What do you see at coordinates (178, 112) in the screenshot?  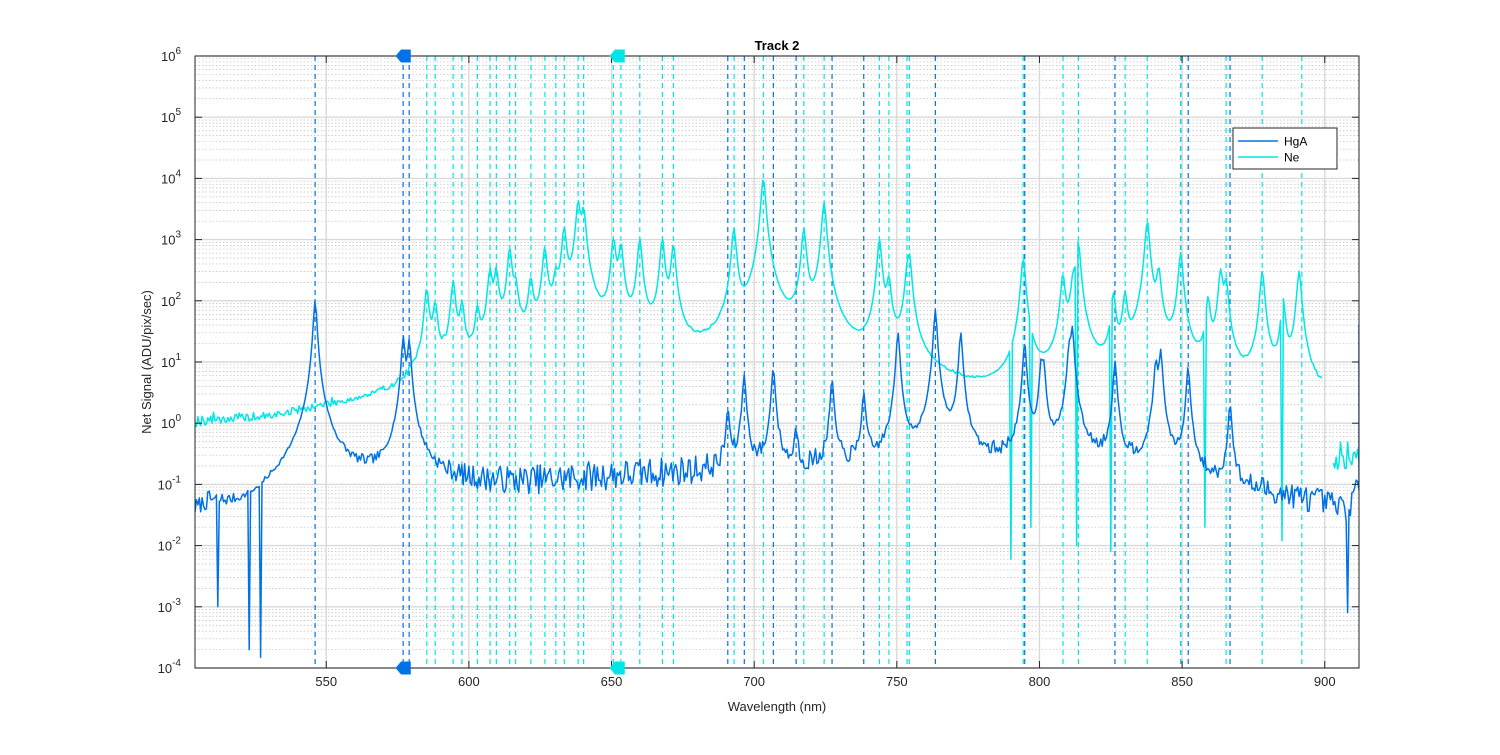 I see `y-tick-exponent: 5` at bounding box center [178, 112].